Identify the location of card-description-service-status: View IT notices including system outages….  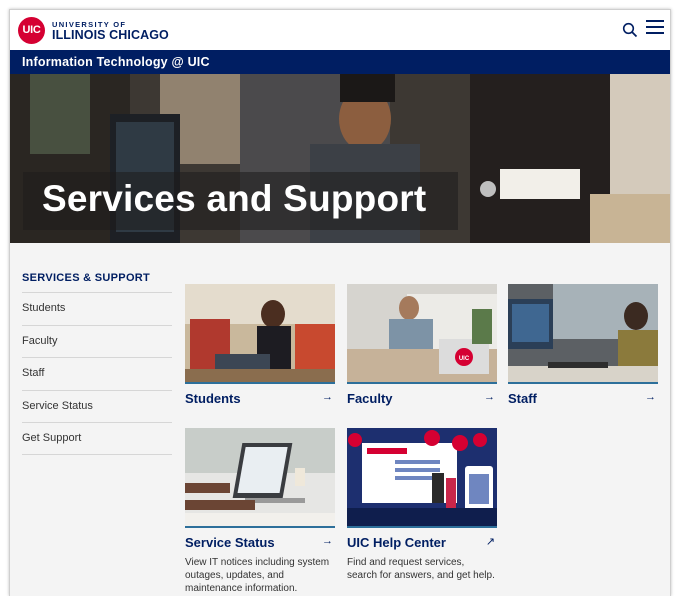
(257, 575).